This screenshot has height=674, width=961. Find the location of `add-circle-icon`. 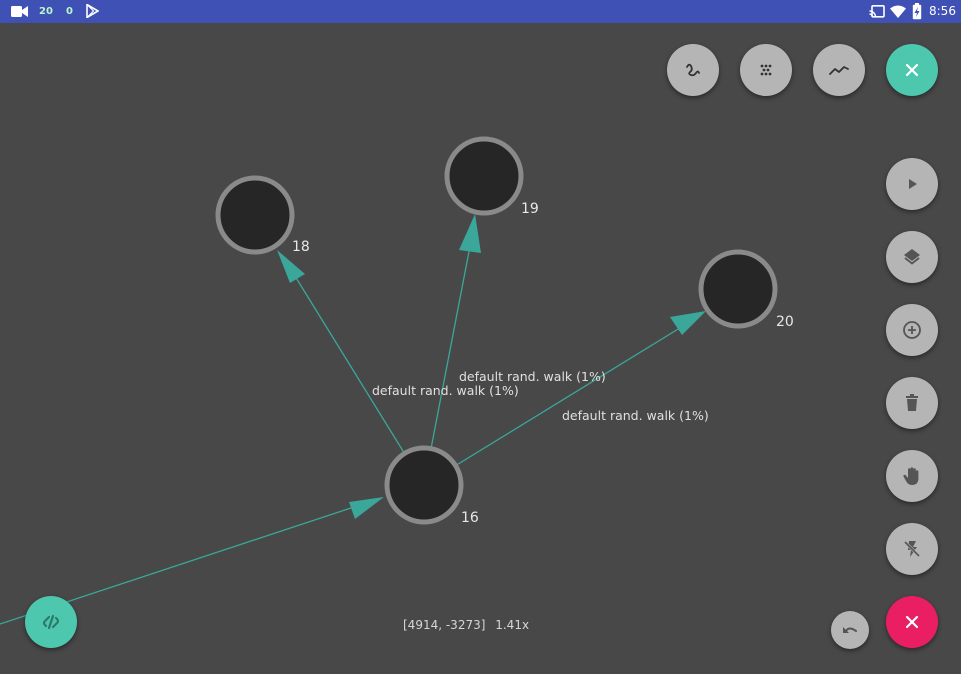

add-circle-icon is located at coordinates (912, 330).